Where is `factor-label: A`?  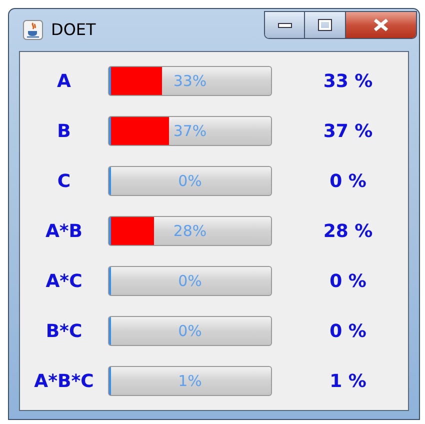
factor-label: A is located at coordinates (64, 82).